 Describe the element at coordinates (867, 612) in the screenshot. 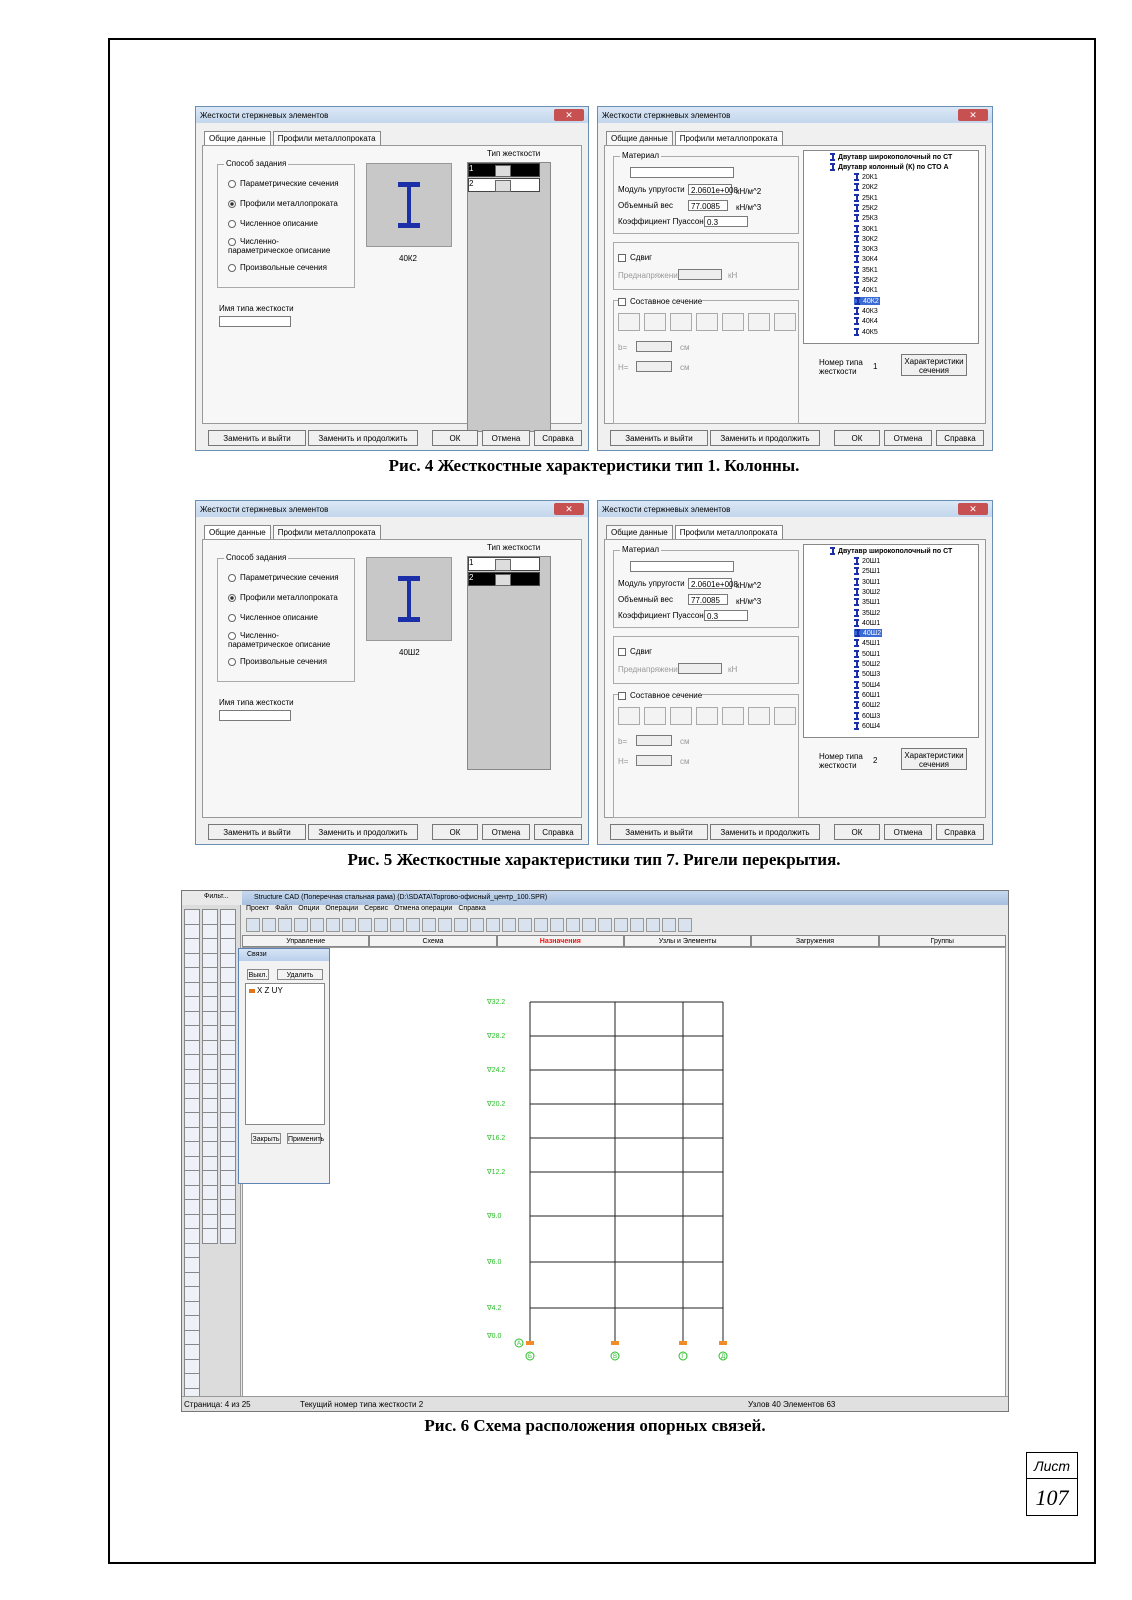

I see `tree-item: 35Ш2` at that location.